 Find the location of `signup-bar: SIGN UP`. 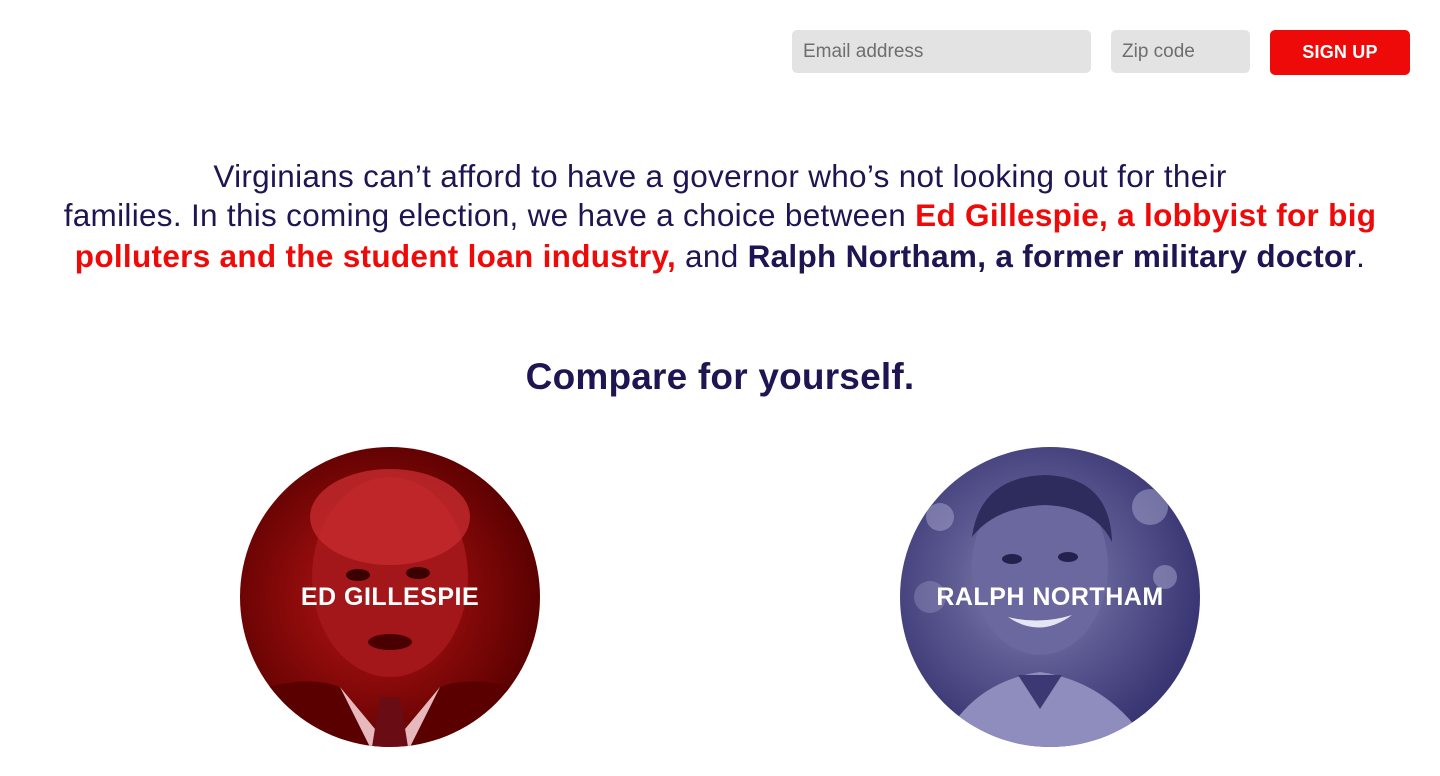

signup-bar: SIGN UP is located at coordinates (720, 52).